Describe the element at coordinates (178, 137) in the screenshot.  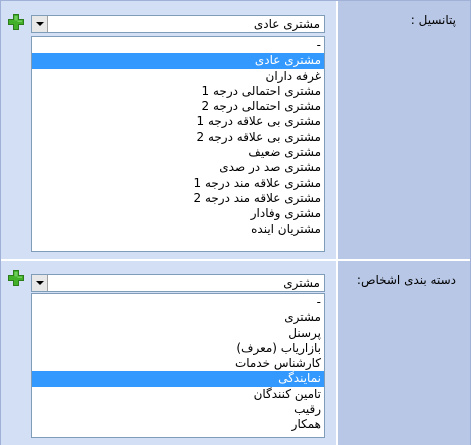
I see `list-item: مشتری بی علاقه درجه 2` at that location.